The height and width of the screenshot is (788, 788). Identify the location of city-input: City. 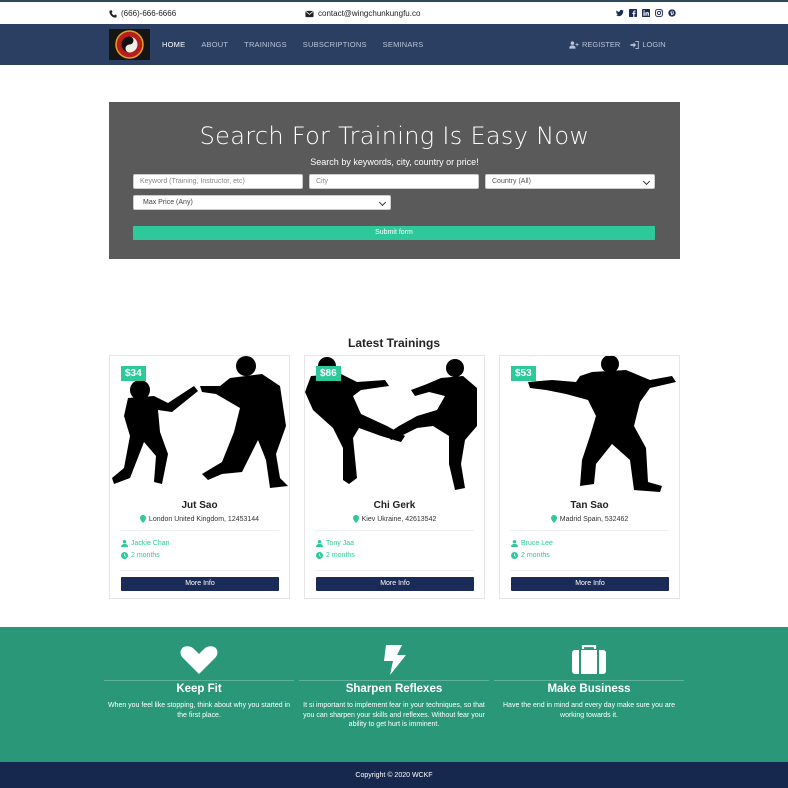
(394, 181).